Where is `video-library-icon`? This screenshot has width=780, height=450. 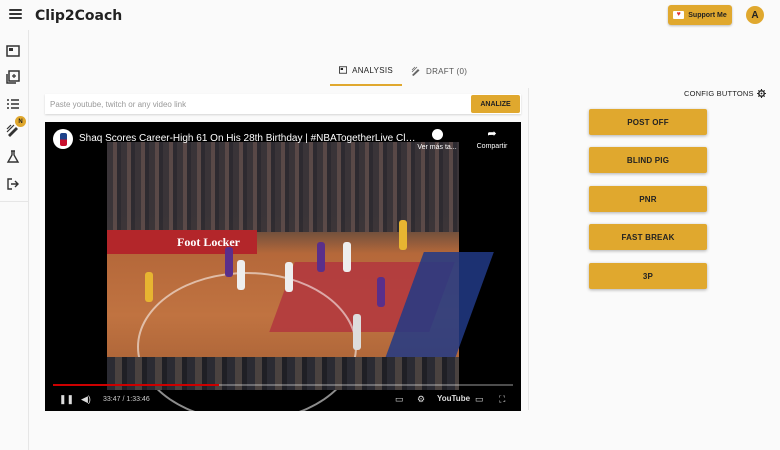
video-library-icon is located at coordinates (13, 51).